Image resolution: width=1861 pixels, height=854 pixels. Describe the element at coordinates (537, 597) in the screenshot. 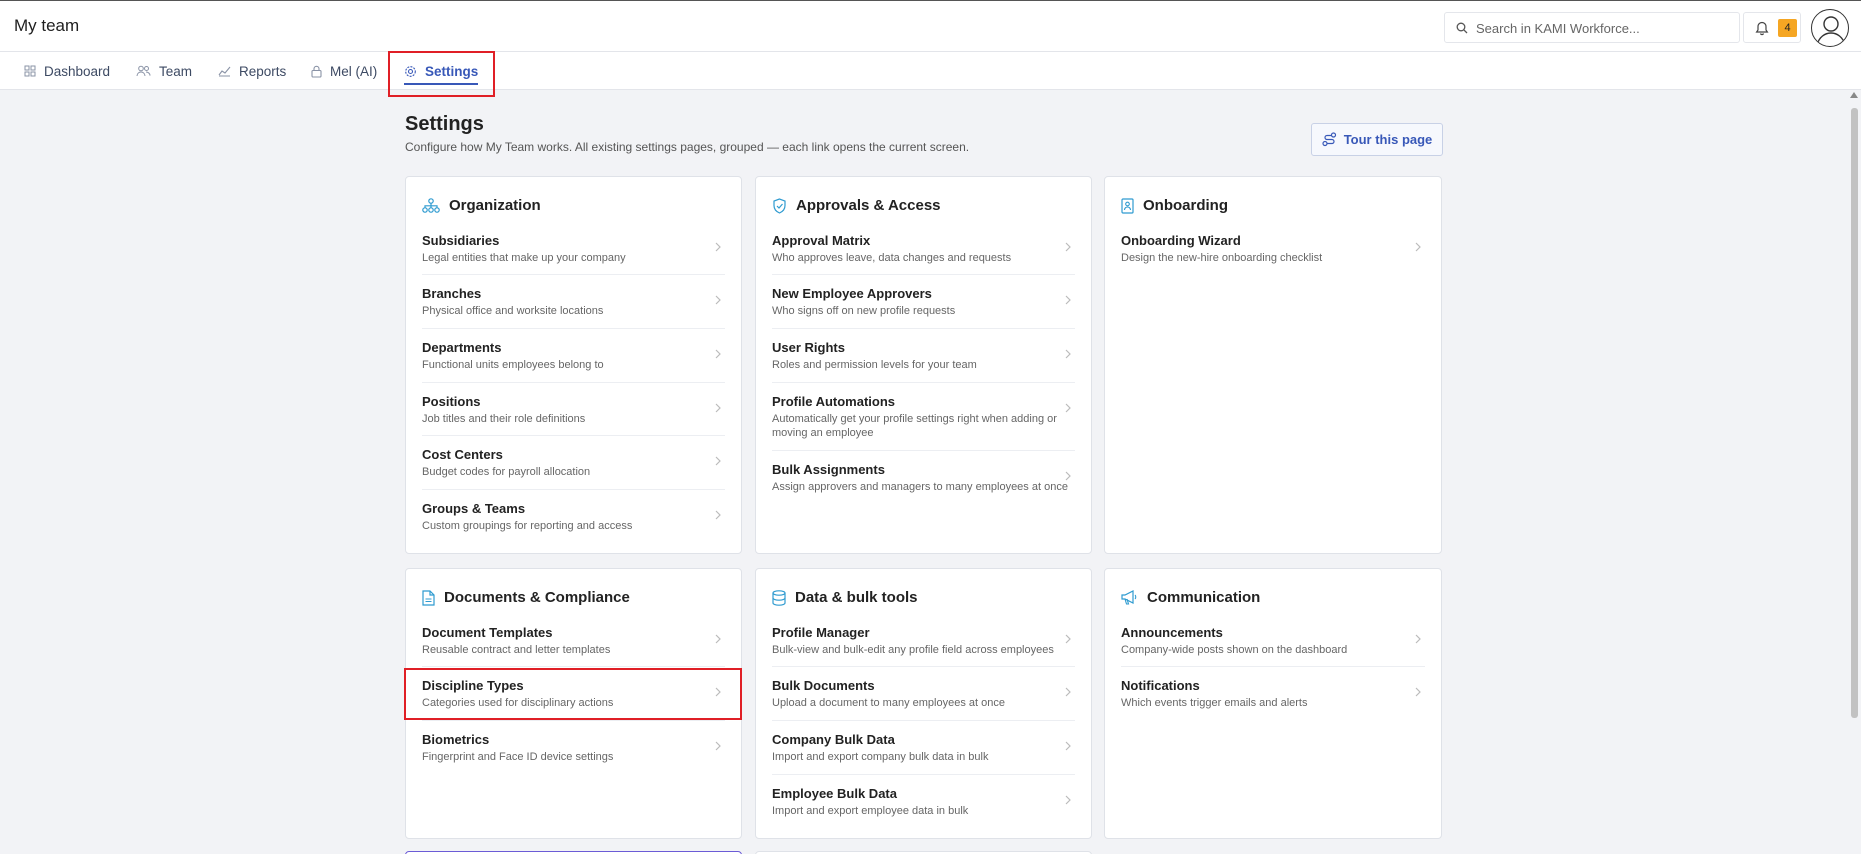

I see `card-title: Documents & Compliance` at that location.